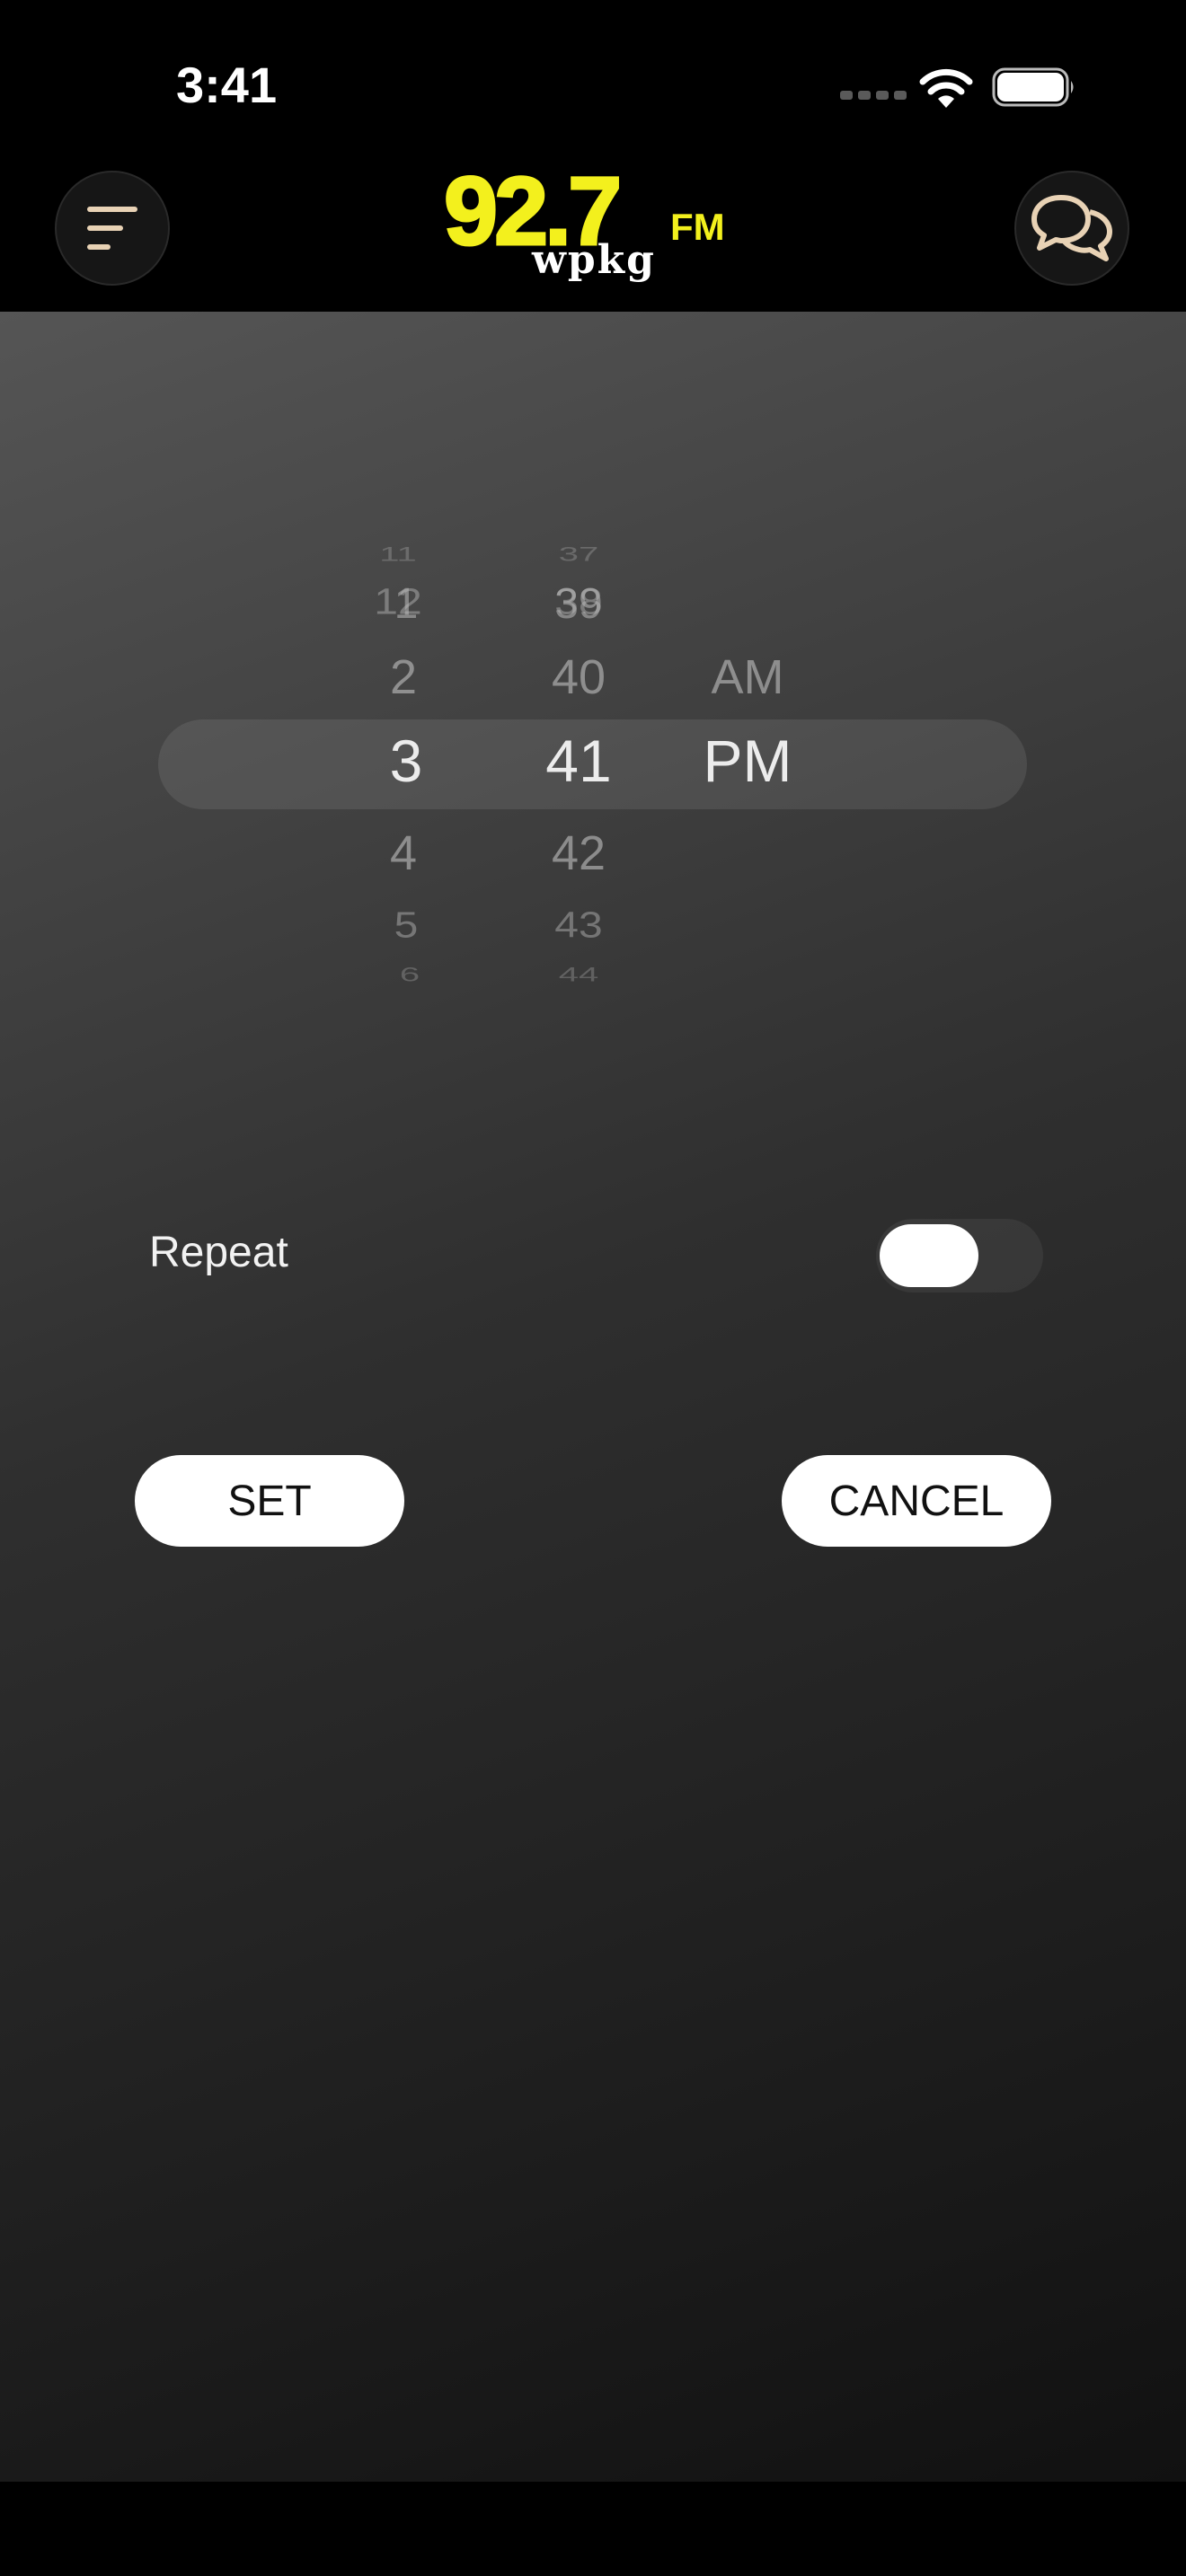 This screenshot has width=1186, height=2576. I want to click on status-bar: 3:41, so click(593, 85).